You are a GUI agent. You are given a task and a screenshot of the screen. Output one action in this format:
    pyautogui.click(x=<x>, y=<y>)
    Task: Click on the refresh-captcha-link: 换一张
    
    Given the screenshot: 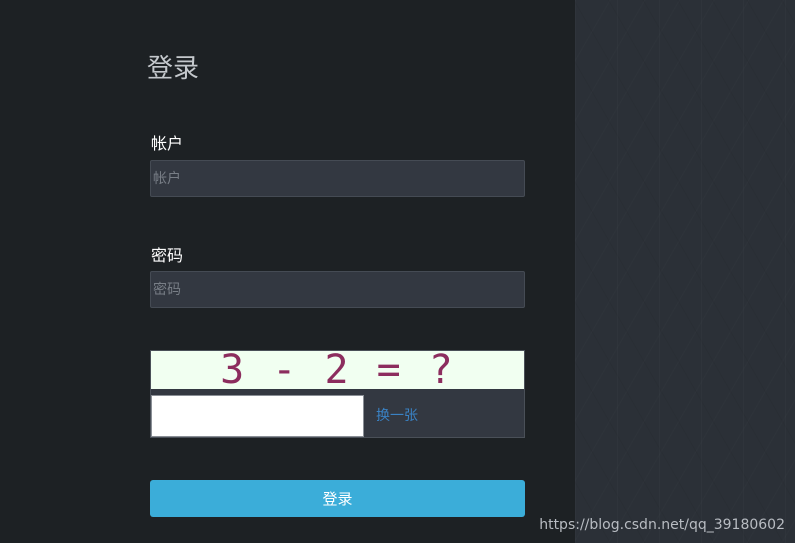 What is the action you would take?
    pyautogui.click(x=397, y=415)
    